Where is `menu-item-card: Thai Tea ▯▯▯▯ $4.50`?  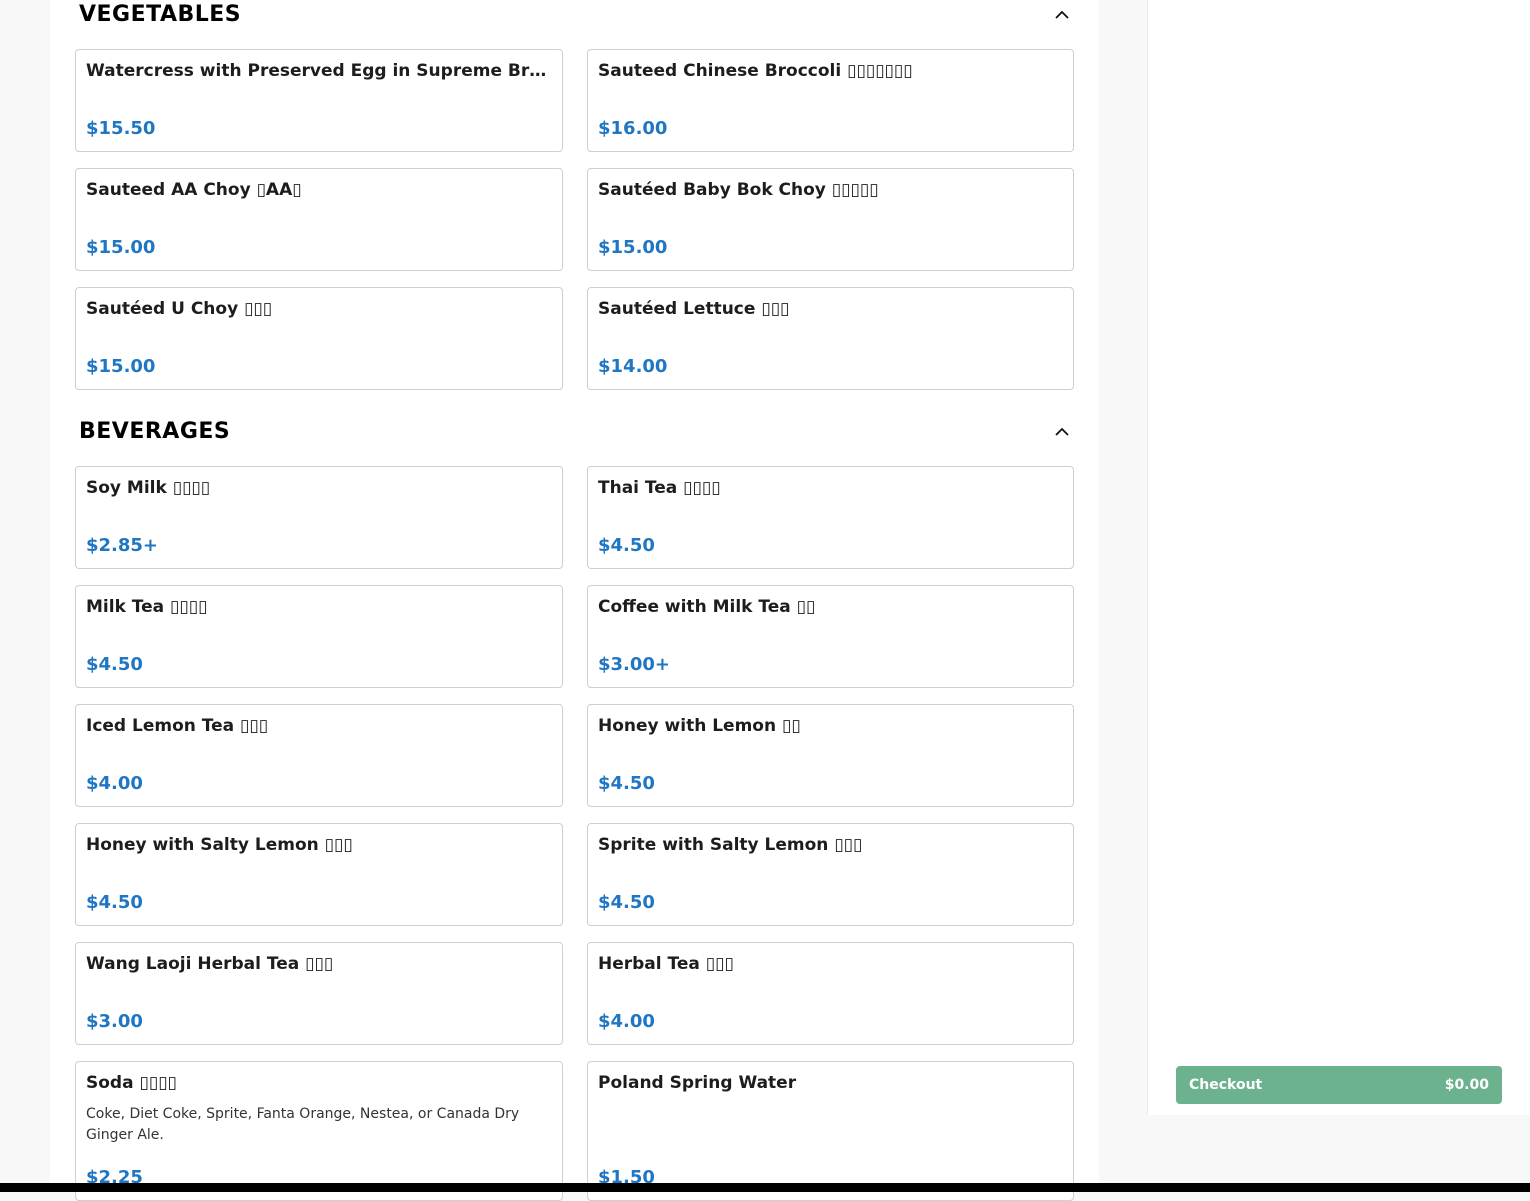 menu-item-card: Thai Tea ▯▯▯▯ $4.50 is located at coordinates (830, 517).